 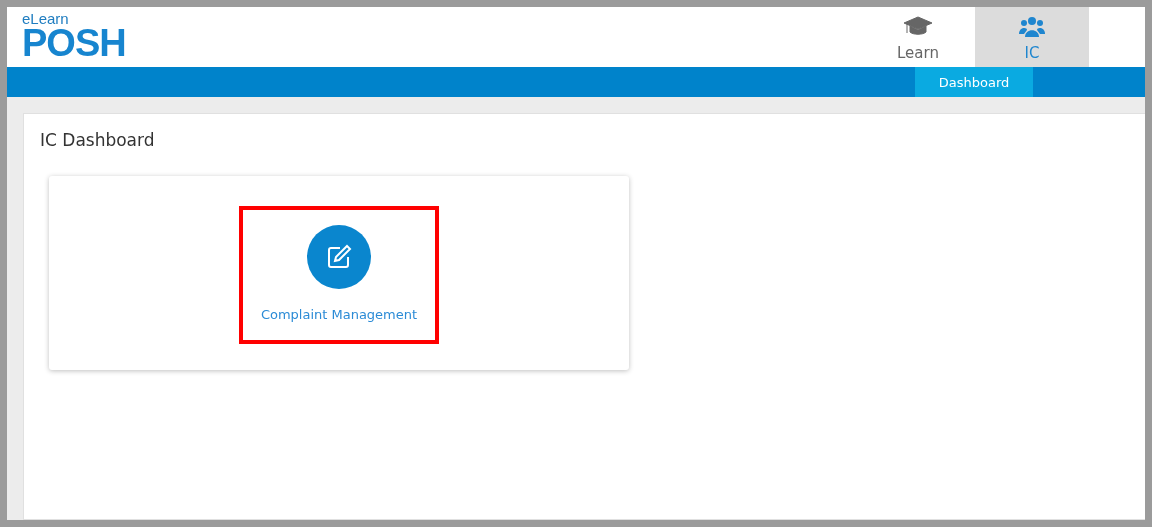 What do you see at coordinates (339, 275) in the screenshot?
I see `dashboard-tile: Complaint Management` at bounding box center [339, 275].